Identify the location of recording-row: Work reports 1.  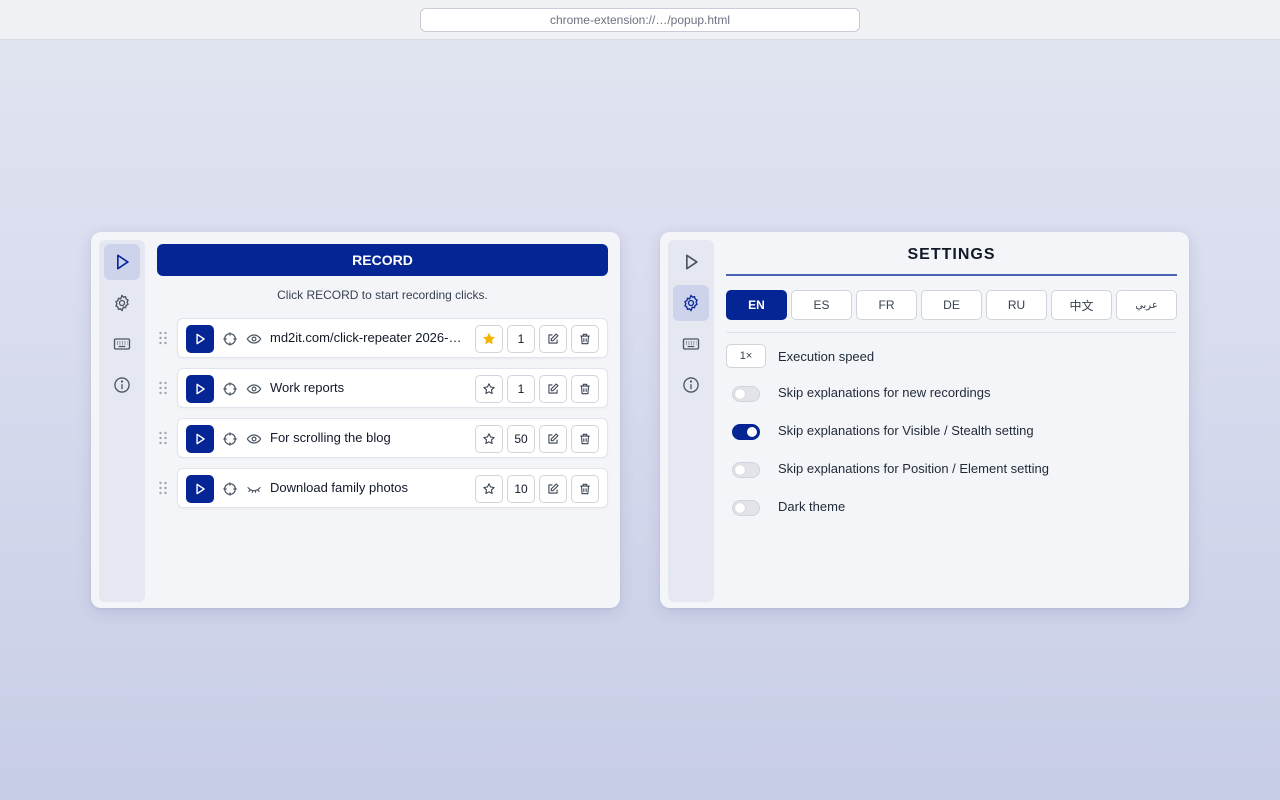
(382, 388).